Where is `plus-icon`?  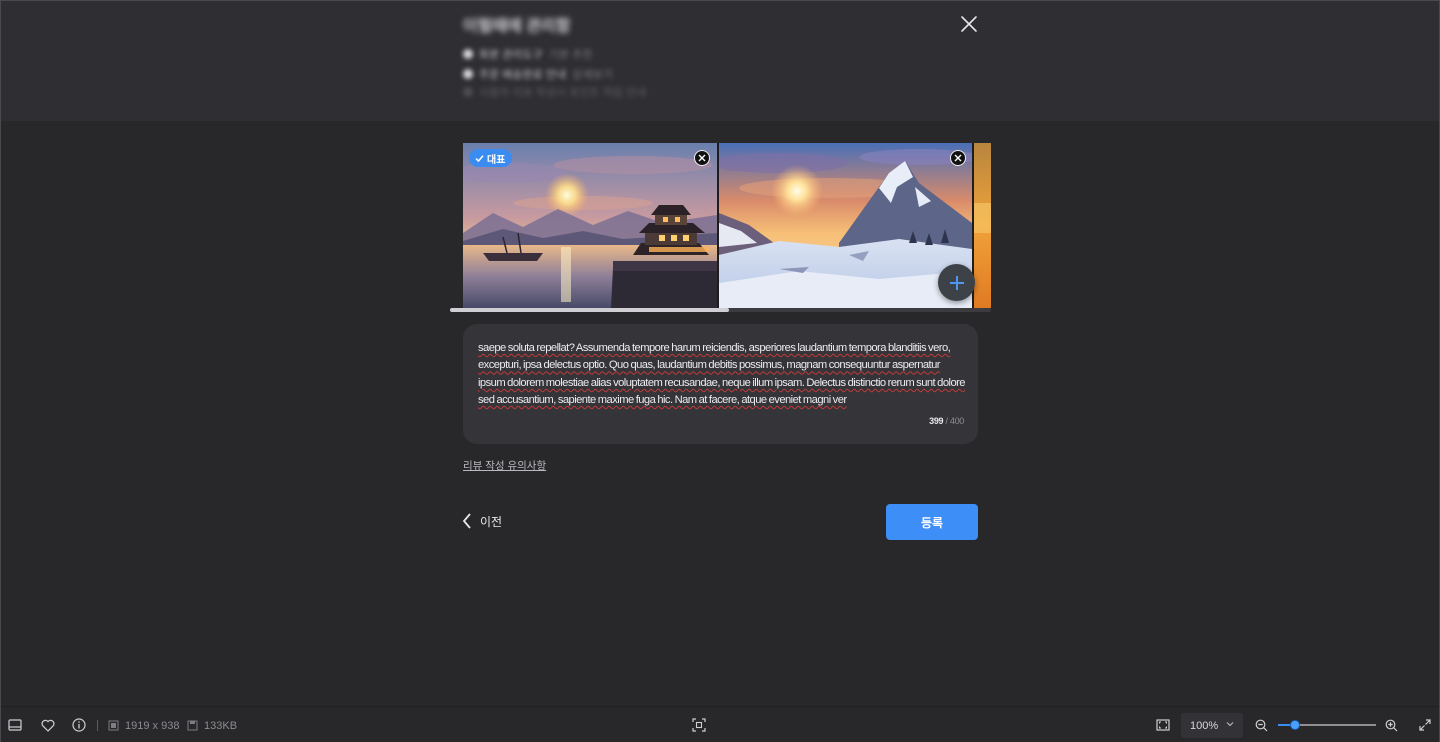
plus-icon is located at coordinates (956, 282).